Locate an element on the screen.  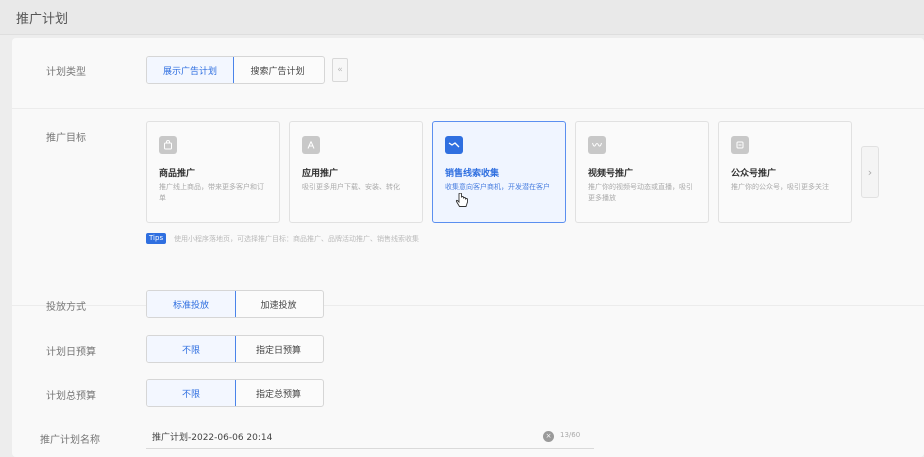
plan-type-selector: 展示广告计划 搜索广告计划 is located at coordinates (235, 70).